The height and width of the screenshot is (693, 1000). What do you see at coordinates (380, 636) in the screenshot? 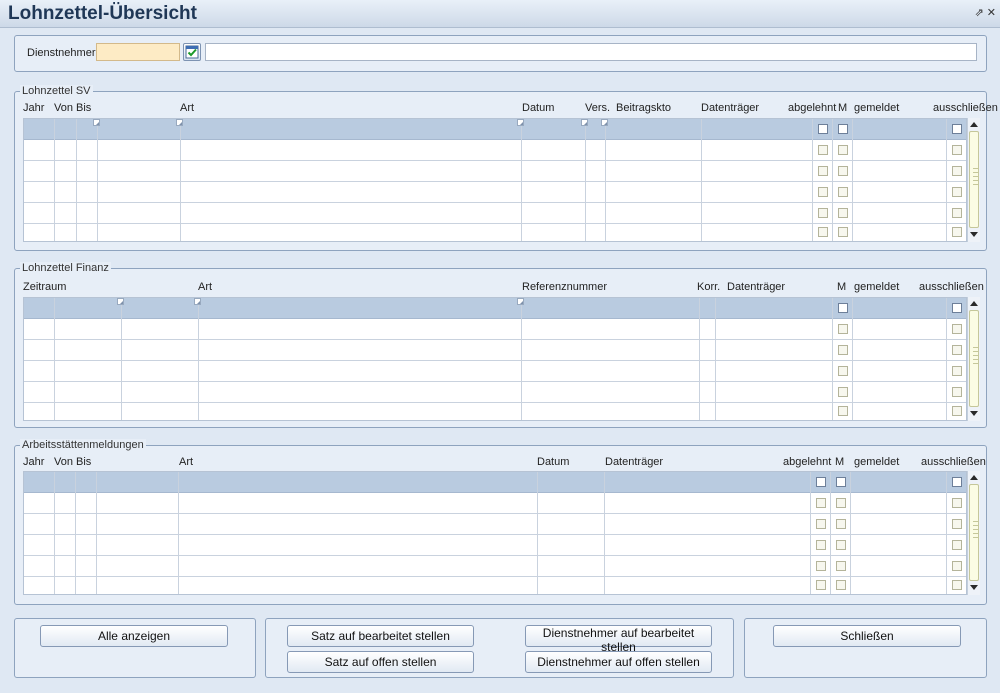
I see `set-record-edited-button: Satz auf bearbeitet stellen` at bounding box center [380, 636].